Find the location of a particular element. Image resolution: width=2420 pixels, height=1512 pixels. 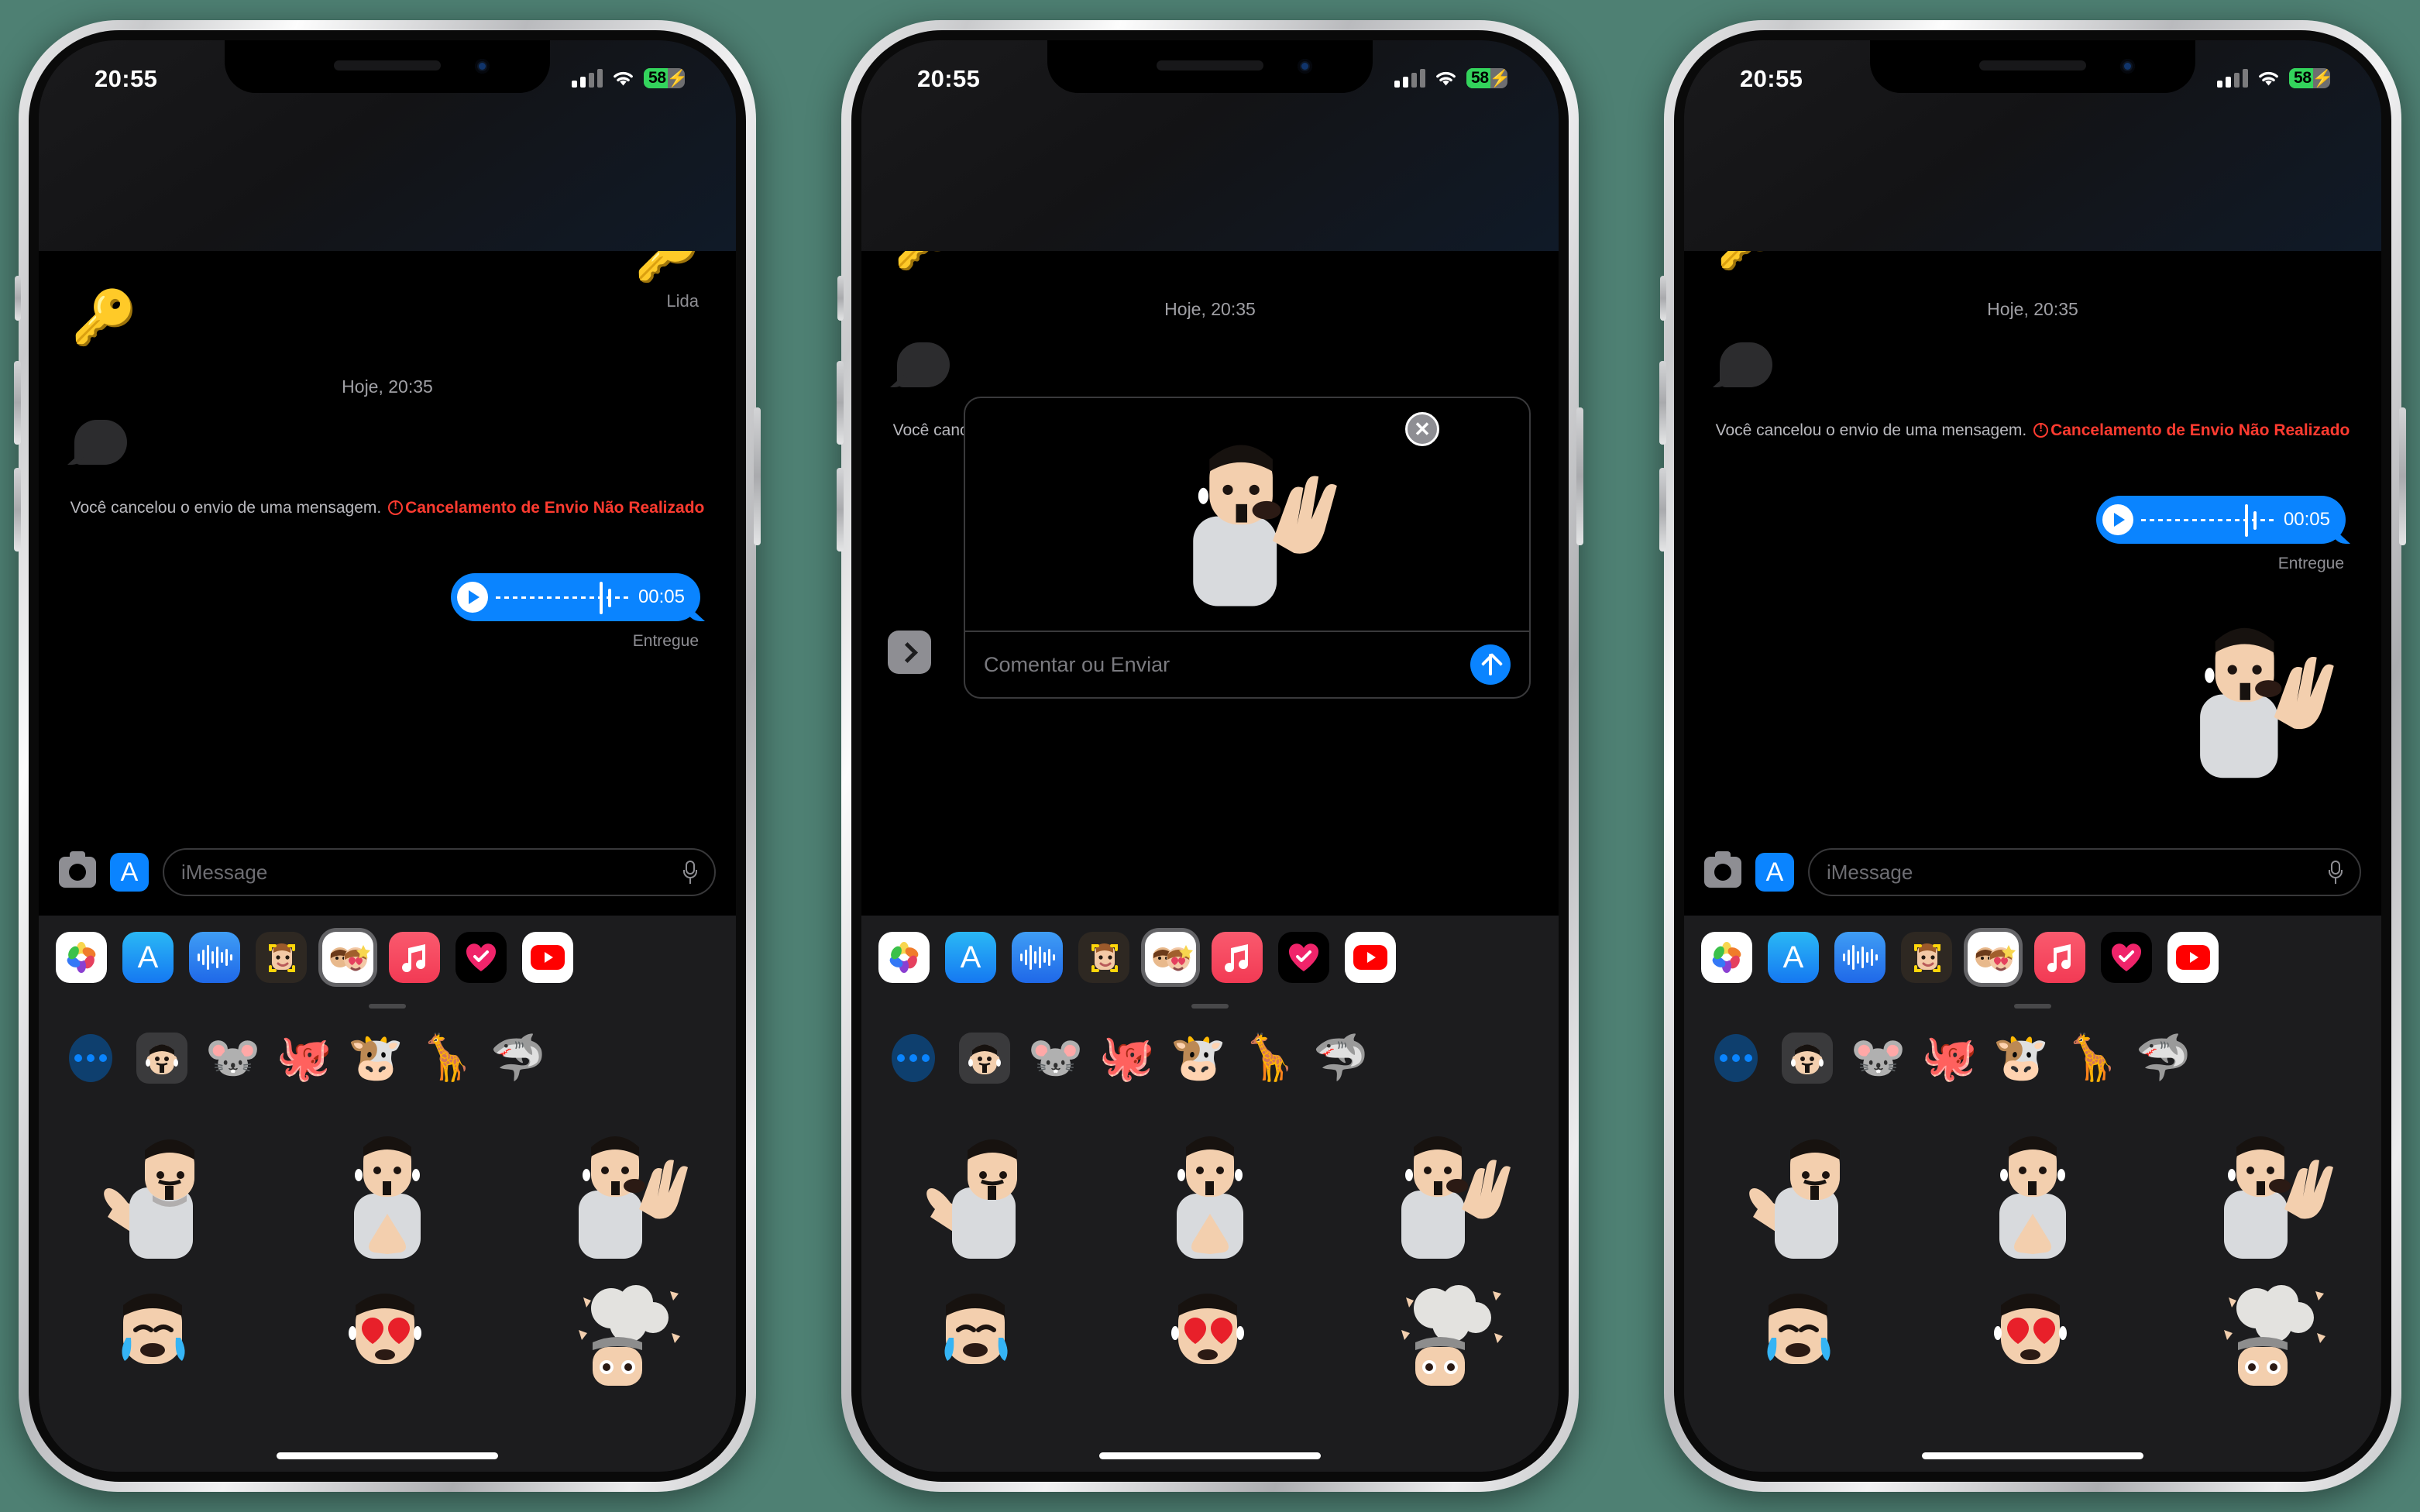

daystamp: Hoje, 20:35 is located at coordinates (1210, 309).